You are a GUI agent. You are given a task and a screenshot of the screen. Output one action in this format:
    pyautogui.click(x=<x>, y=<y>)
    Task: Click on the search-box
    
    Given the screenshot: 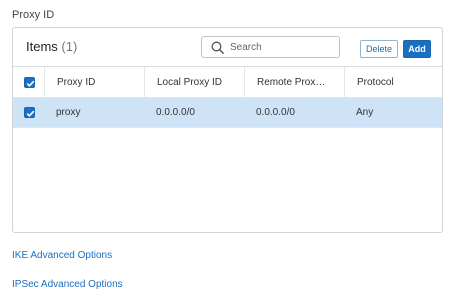 What is the action you would take?
    pyautogui.click(x=270, y=47)
    